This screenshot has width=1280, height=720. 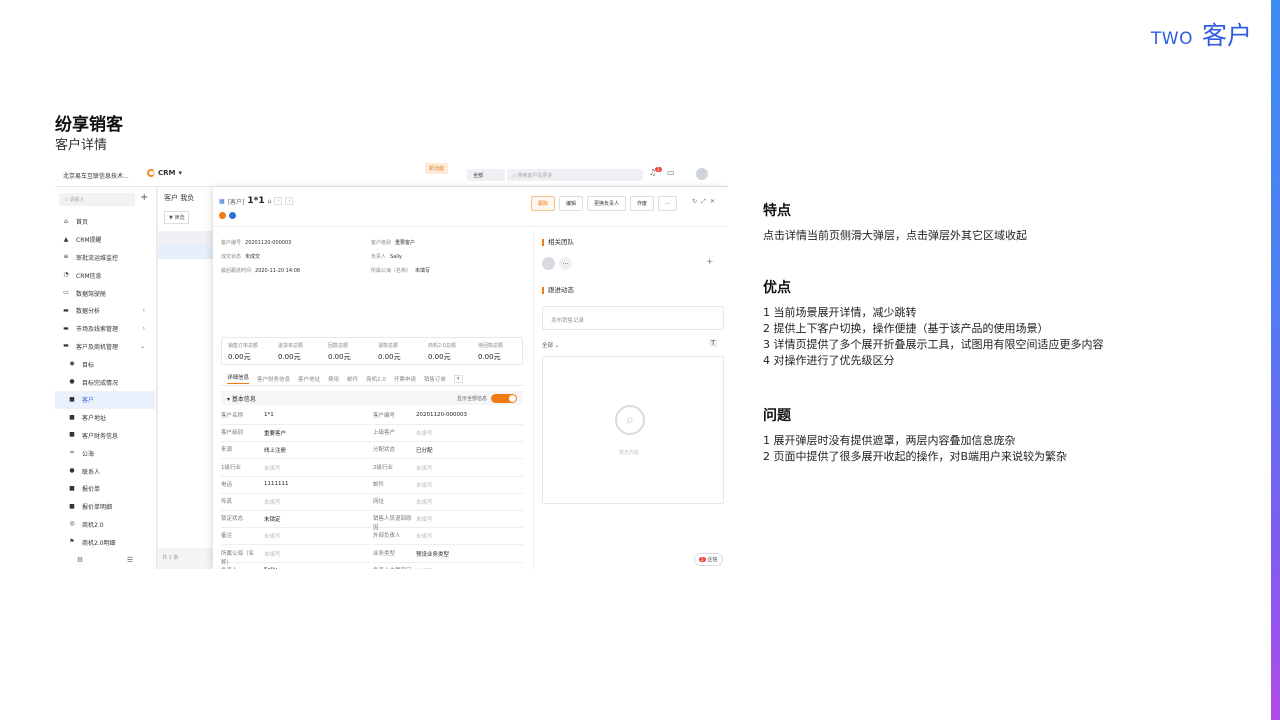 What do you see at coordinates (272, 519) in the screenshot?
I see `field-value: 未锁定` at bounding box center [272, 519].